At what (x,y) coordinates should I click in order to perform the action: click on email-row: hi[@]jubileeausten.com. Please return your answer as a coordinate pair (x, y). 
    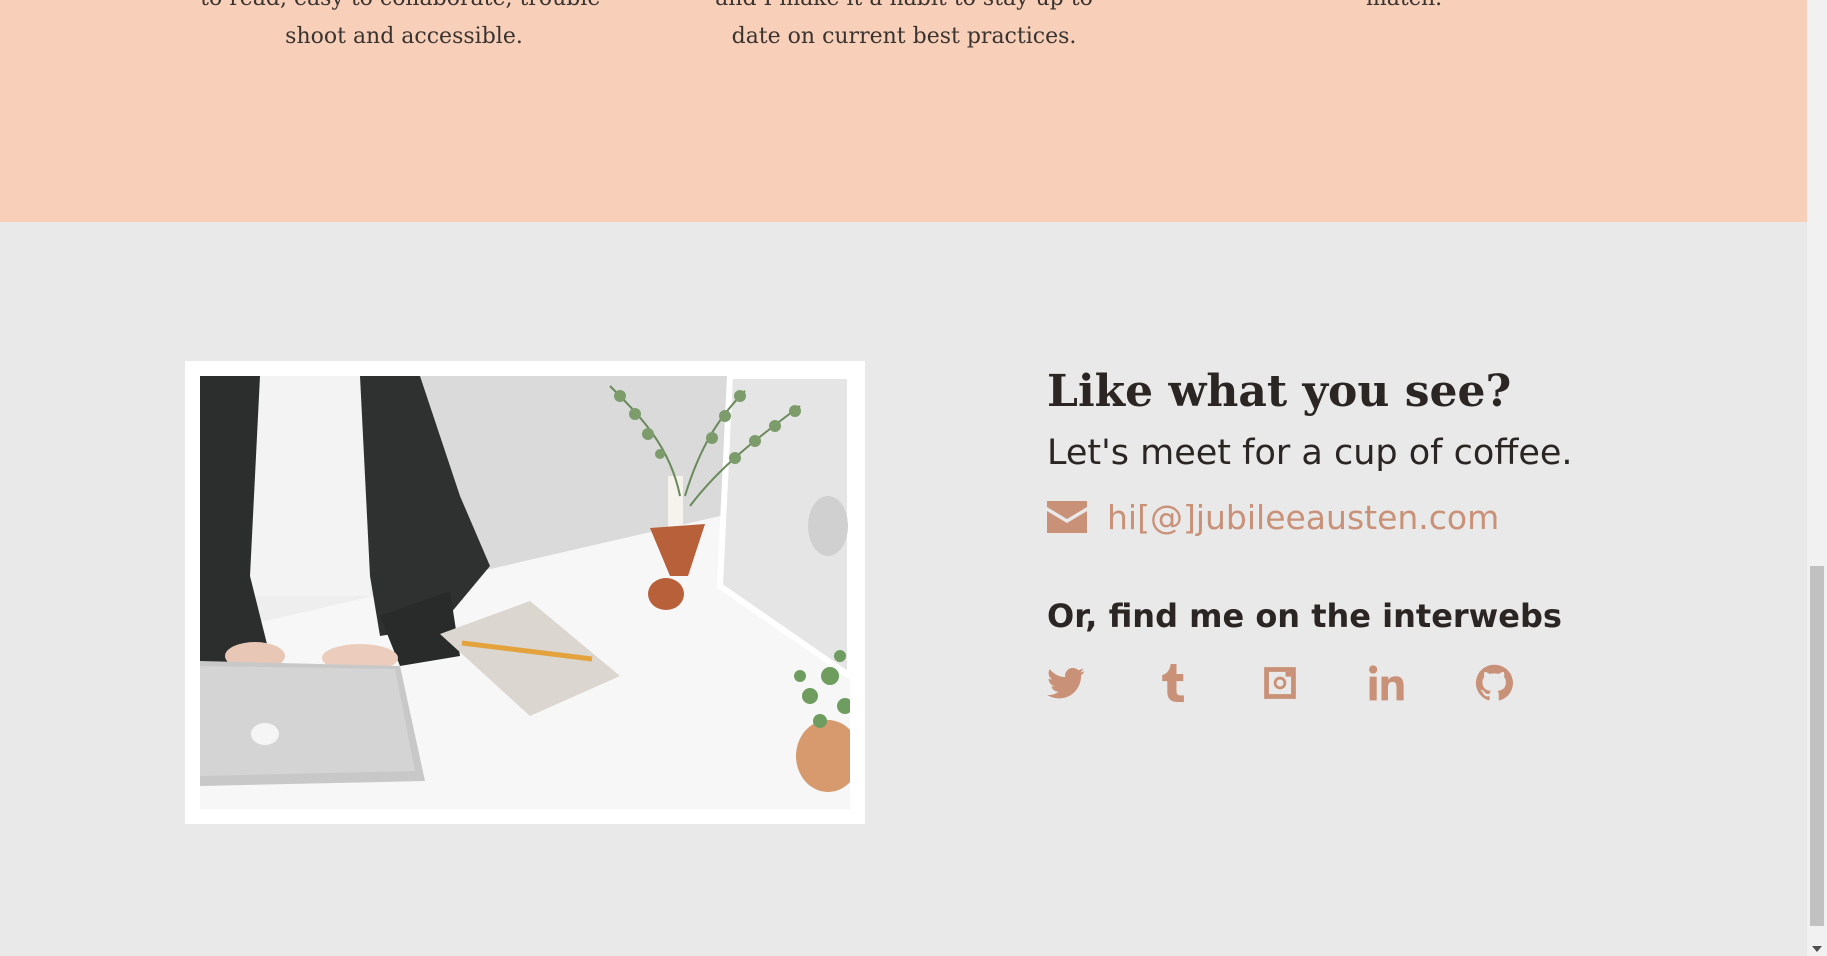
    Looking at the image, I should click on (1387, 517).